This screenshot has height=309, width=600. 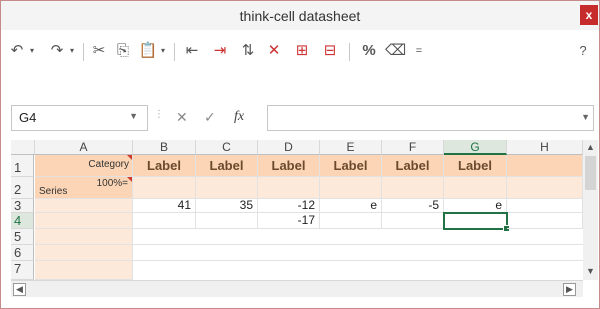 I want to click on vertical-scroll-thumb, so click(x=590, y=173).